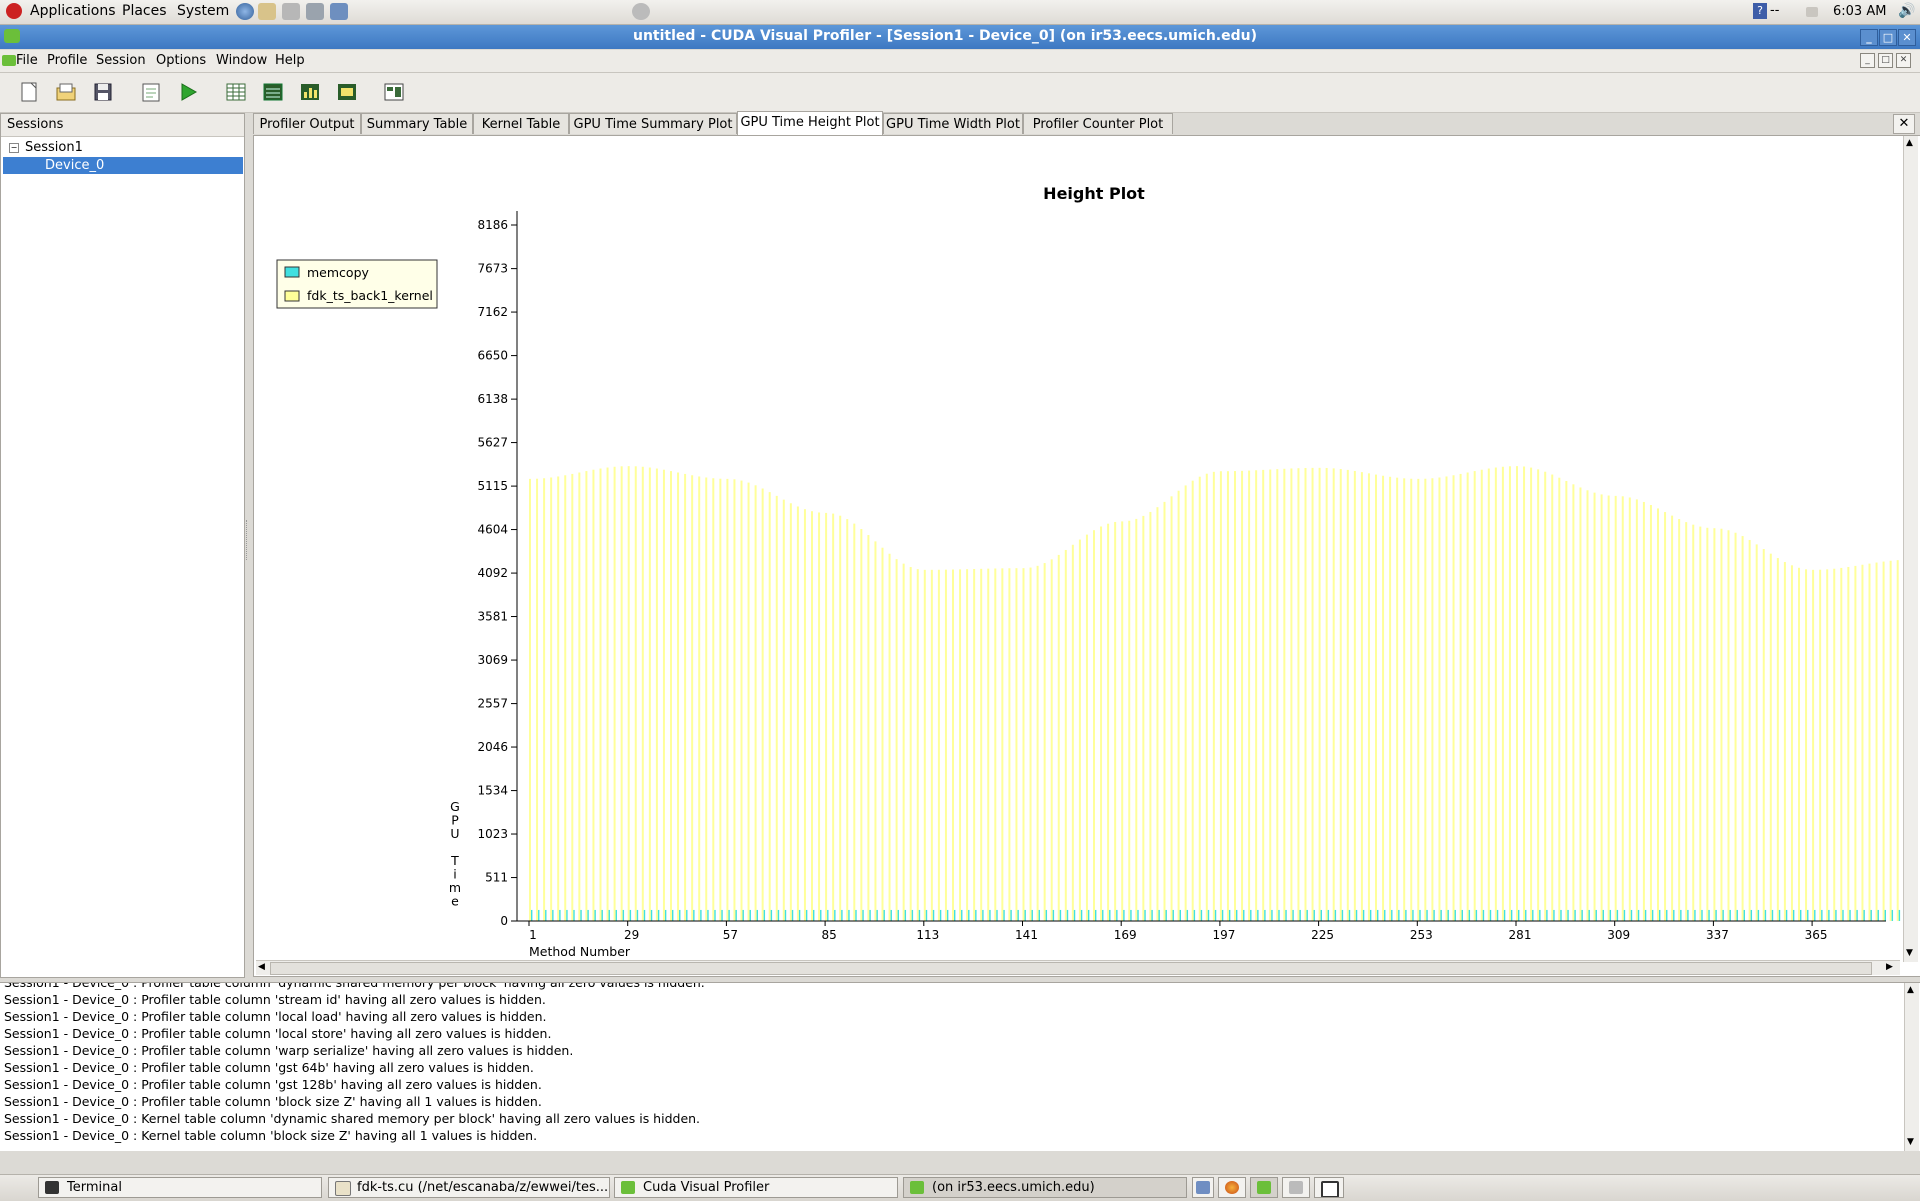 Image resolution: width=1920 pixels, height=1201 pixels. Describe the element at coordinates (1869, 37) in the screenshot. I see `minimize-icon: _` at that location.